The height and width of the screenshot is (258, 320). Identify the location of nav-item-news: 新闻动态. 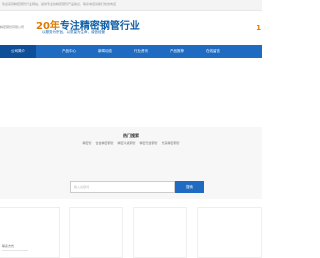
(105, 51).